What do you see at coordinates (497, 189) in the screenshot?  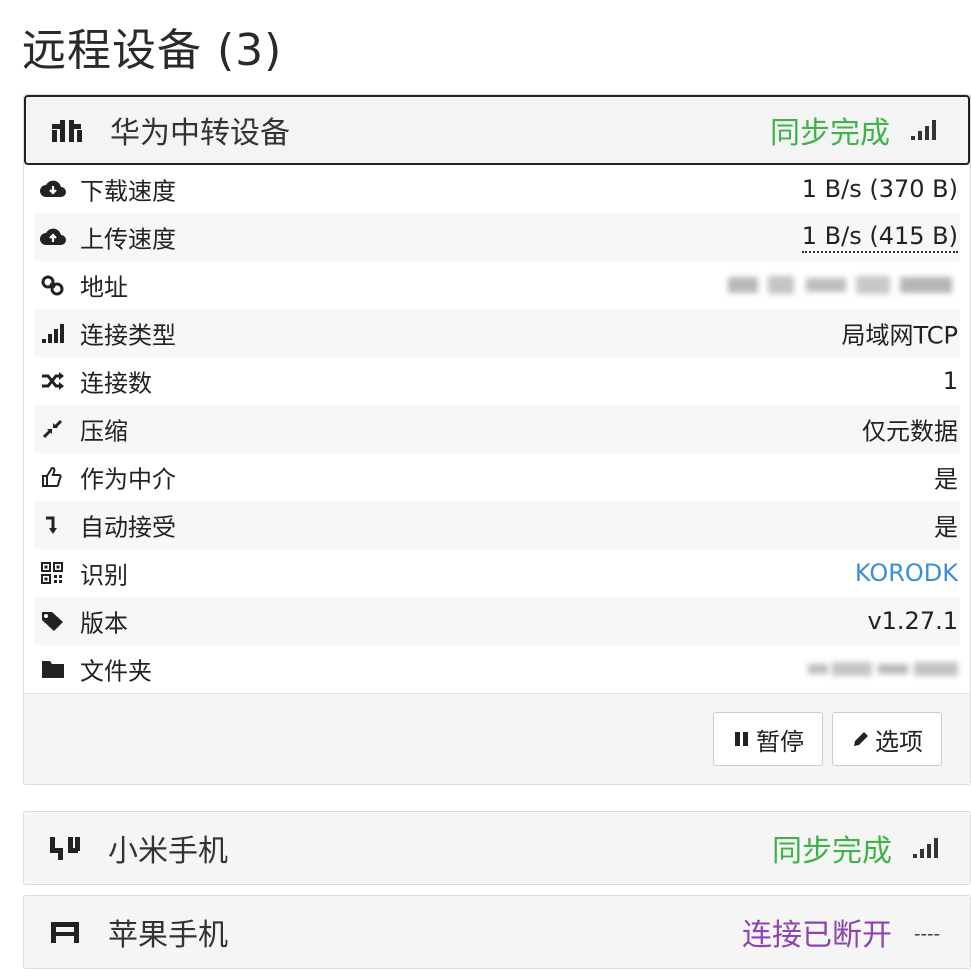 I see `detail-row-download: 下载速度 1 B/s (370 B)` at bounding box center [497, 189].